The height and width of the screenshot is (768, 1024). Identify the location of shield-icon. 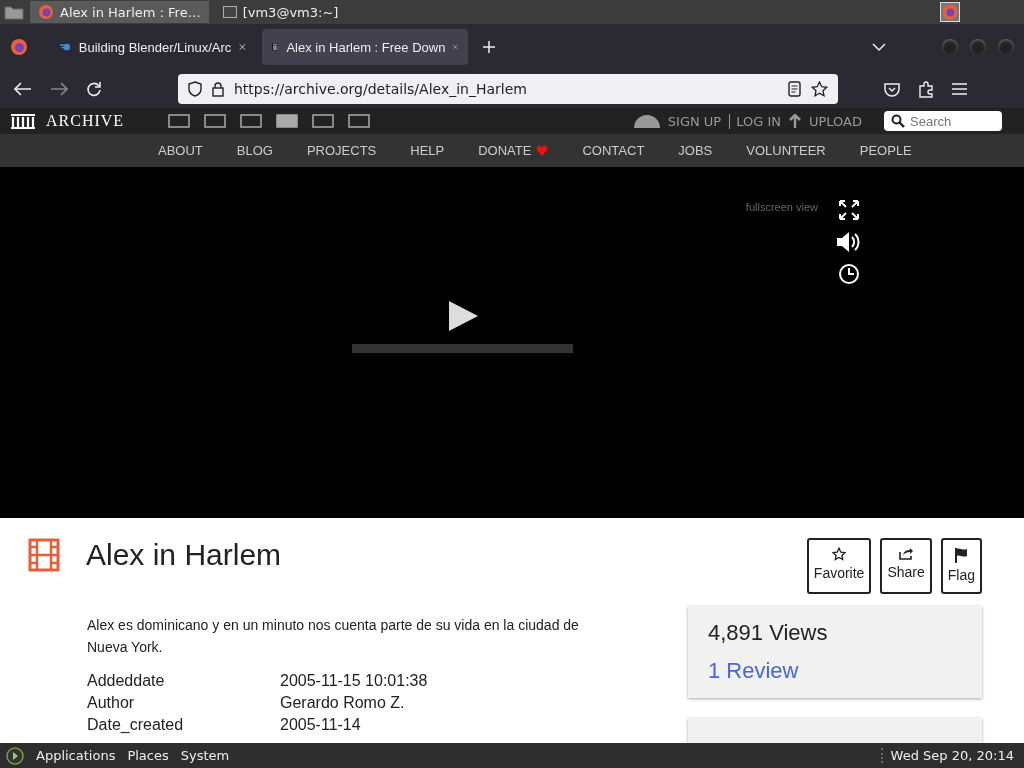
(195, 89).